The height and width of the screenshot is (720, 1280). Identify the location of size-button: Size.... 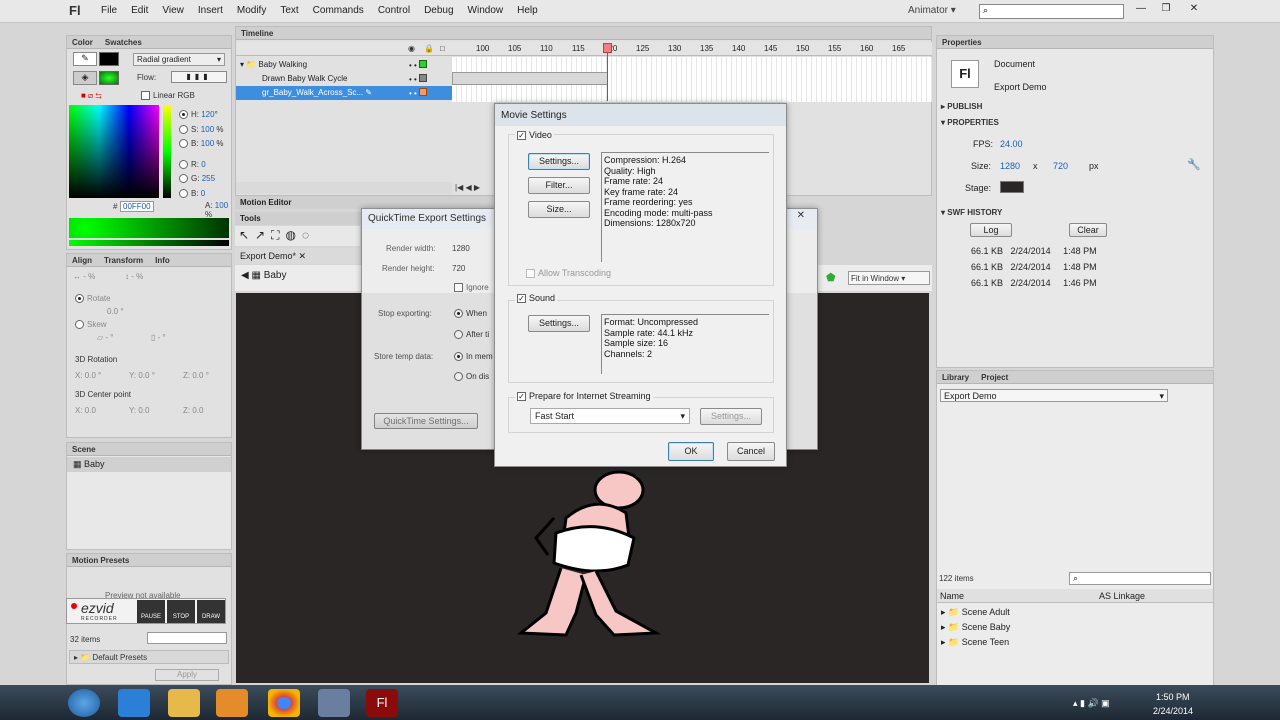
(559, 209).